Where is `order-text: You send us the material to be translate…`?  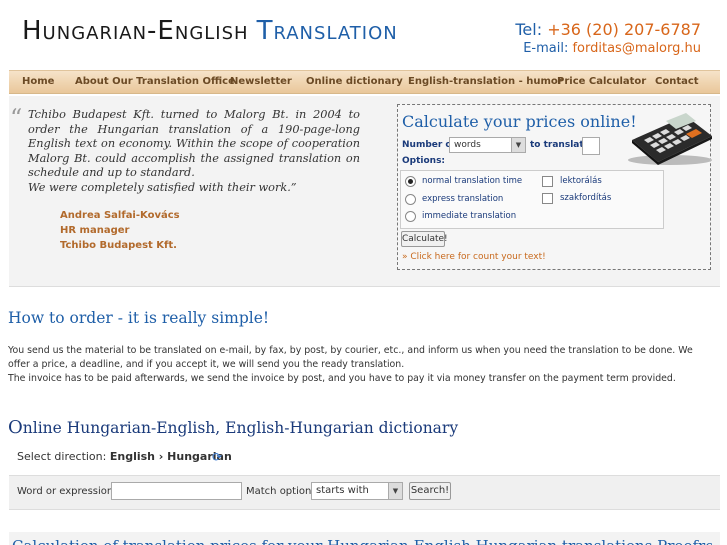
order-text: You send us the material to be translate… is located at coordinates (360, 365).